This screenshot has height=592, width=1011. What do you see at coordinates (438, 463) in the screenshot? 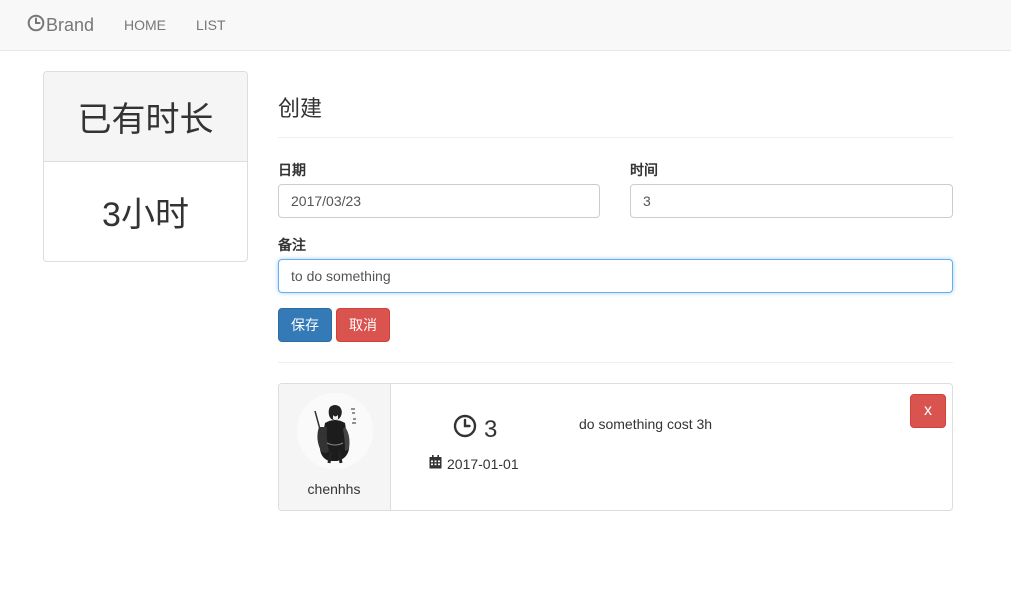
I see `calendar-icon` at bounding box center [438, 463].